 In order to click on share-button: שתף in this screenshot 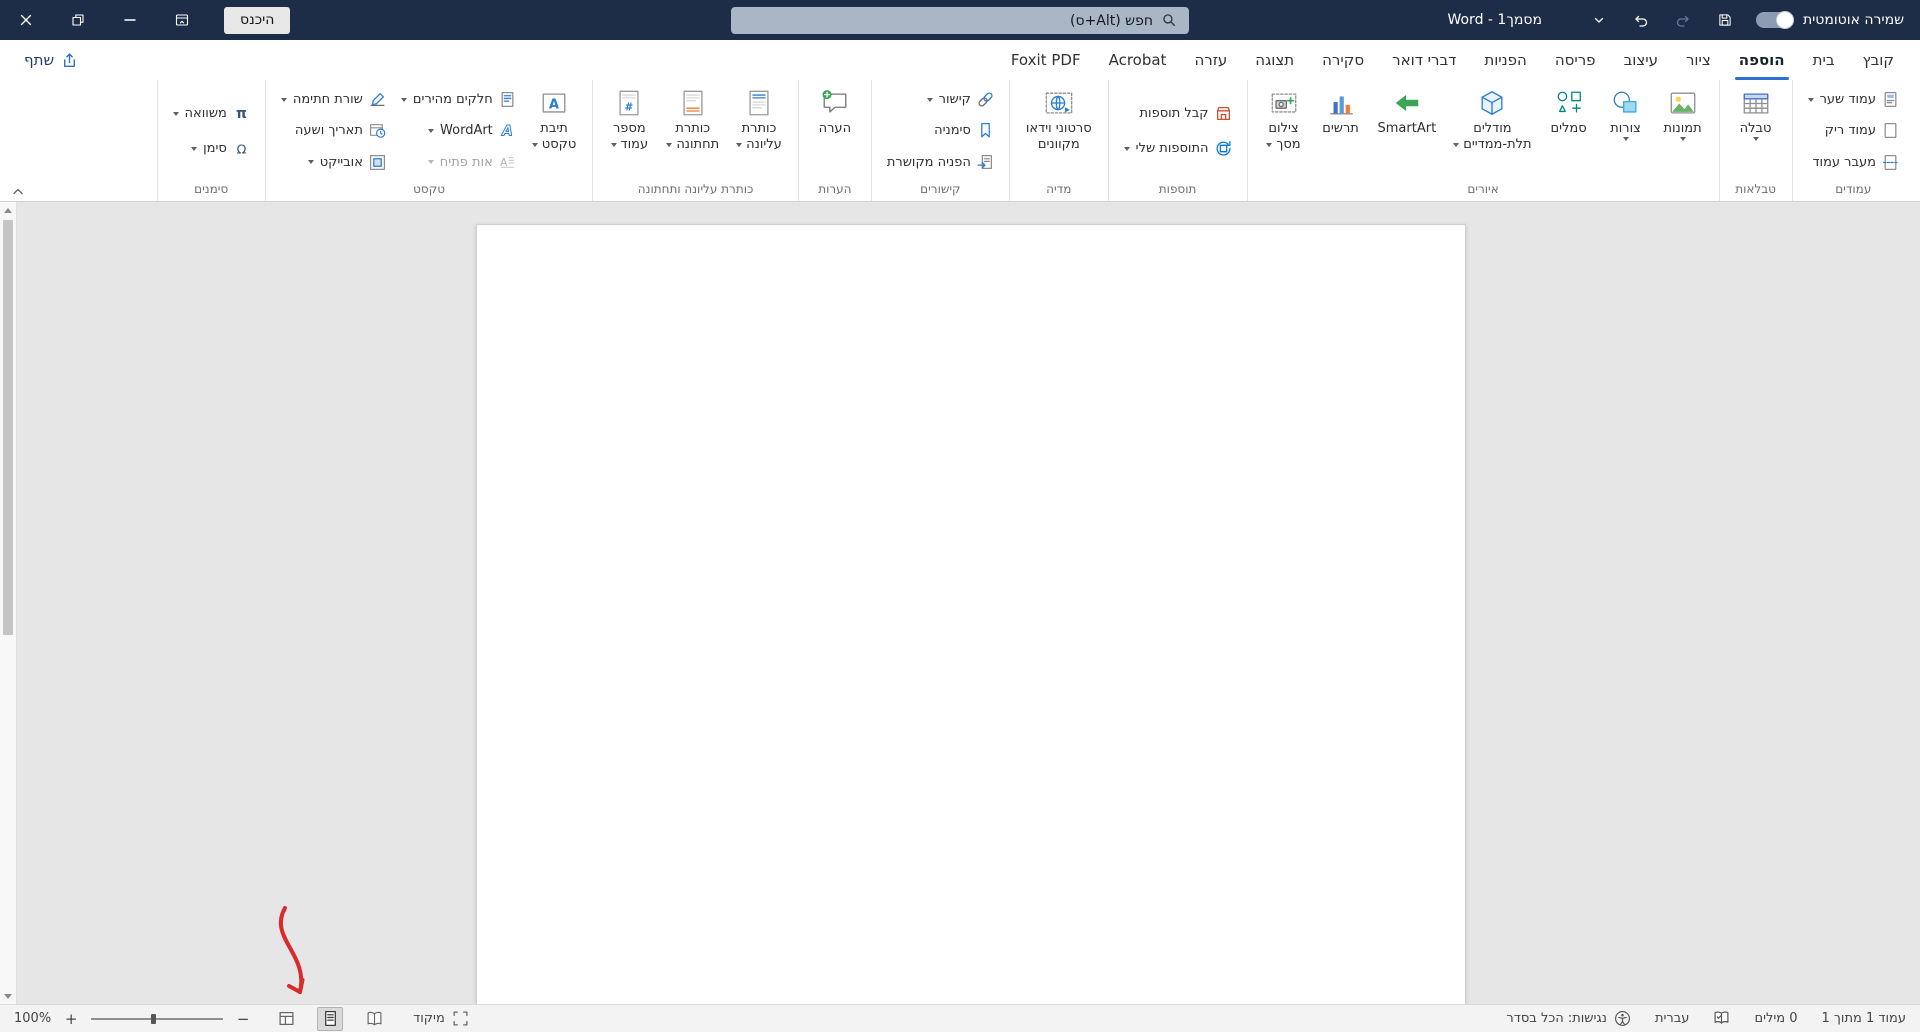, I will do `click(51, 60)`.